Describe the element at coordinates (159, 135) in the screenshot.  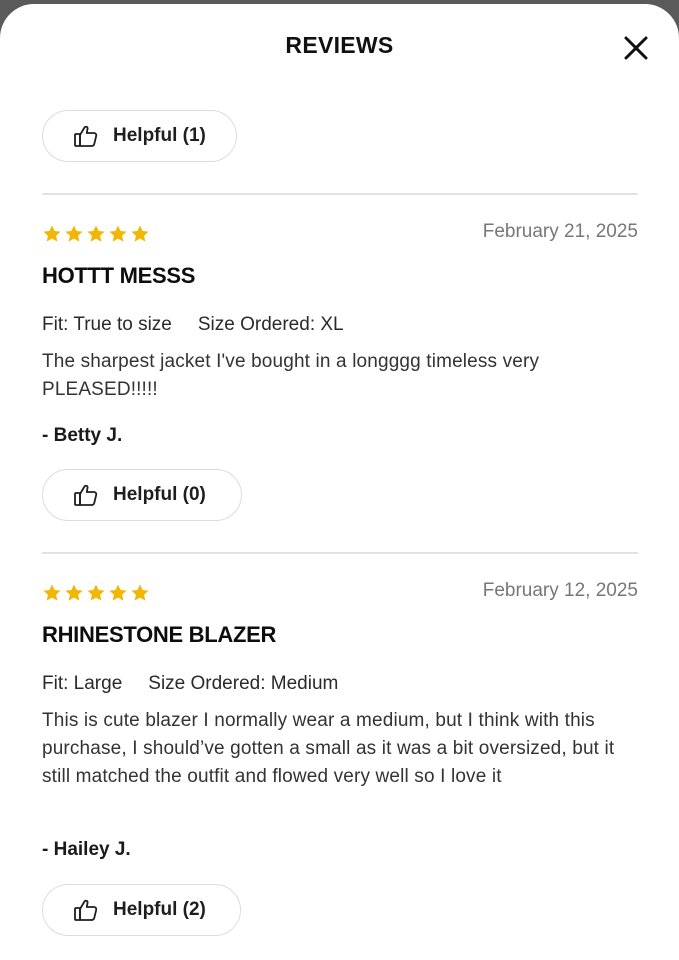
I see `helpful-label: Helpful (1)` at that location.